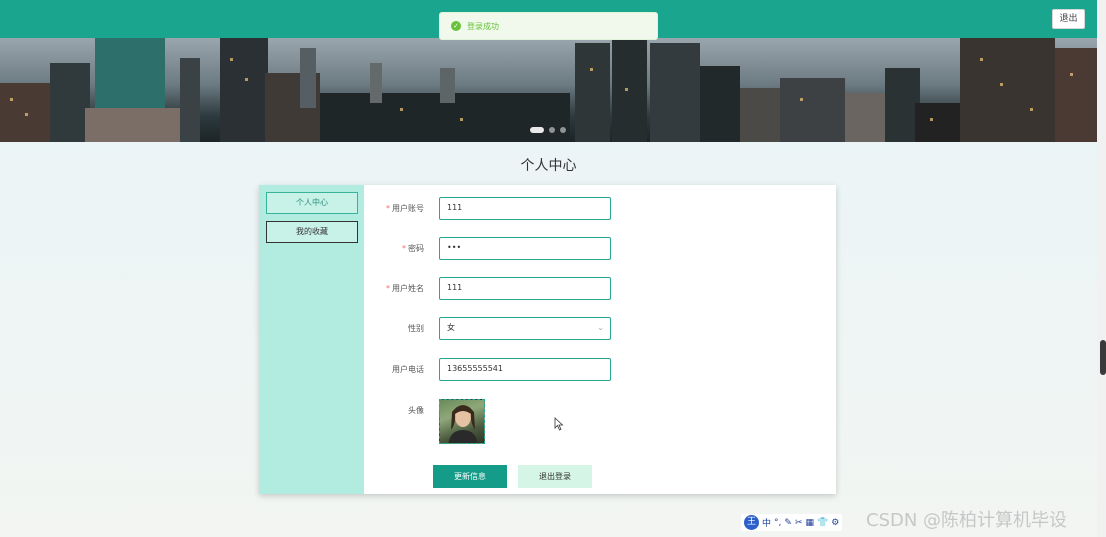 This screenshot has width=1106, height=537. I want to click on password-label: * 密码, so click(413, 248).